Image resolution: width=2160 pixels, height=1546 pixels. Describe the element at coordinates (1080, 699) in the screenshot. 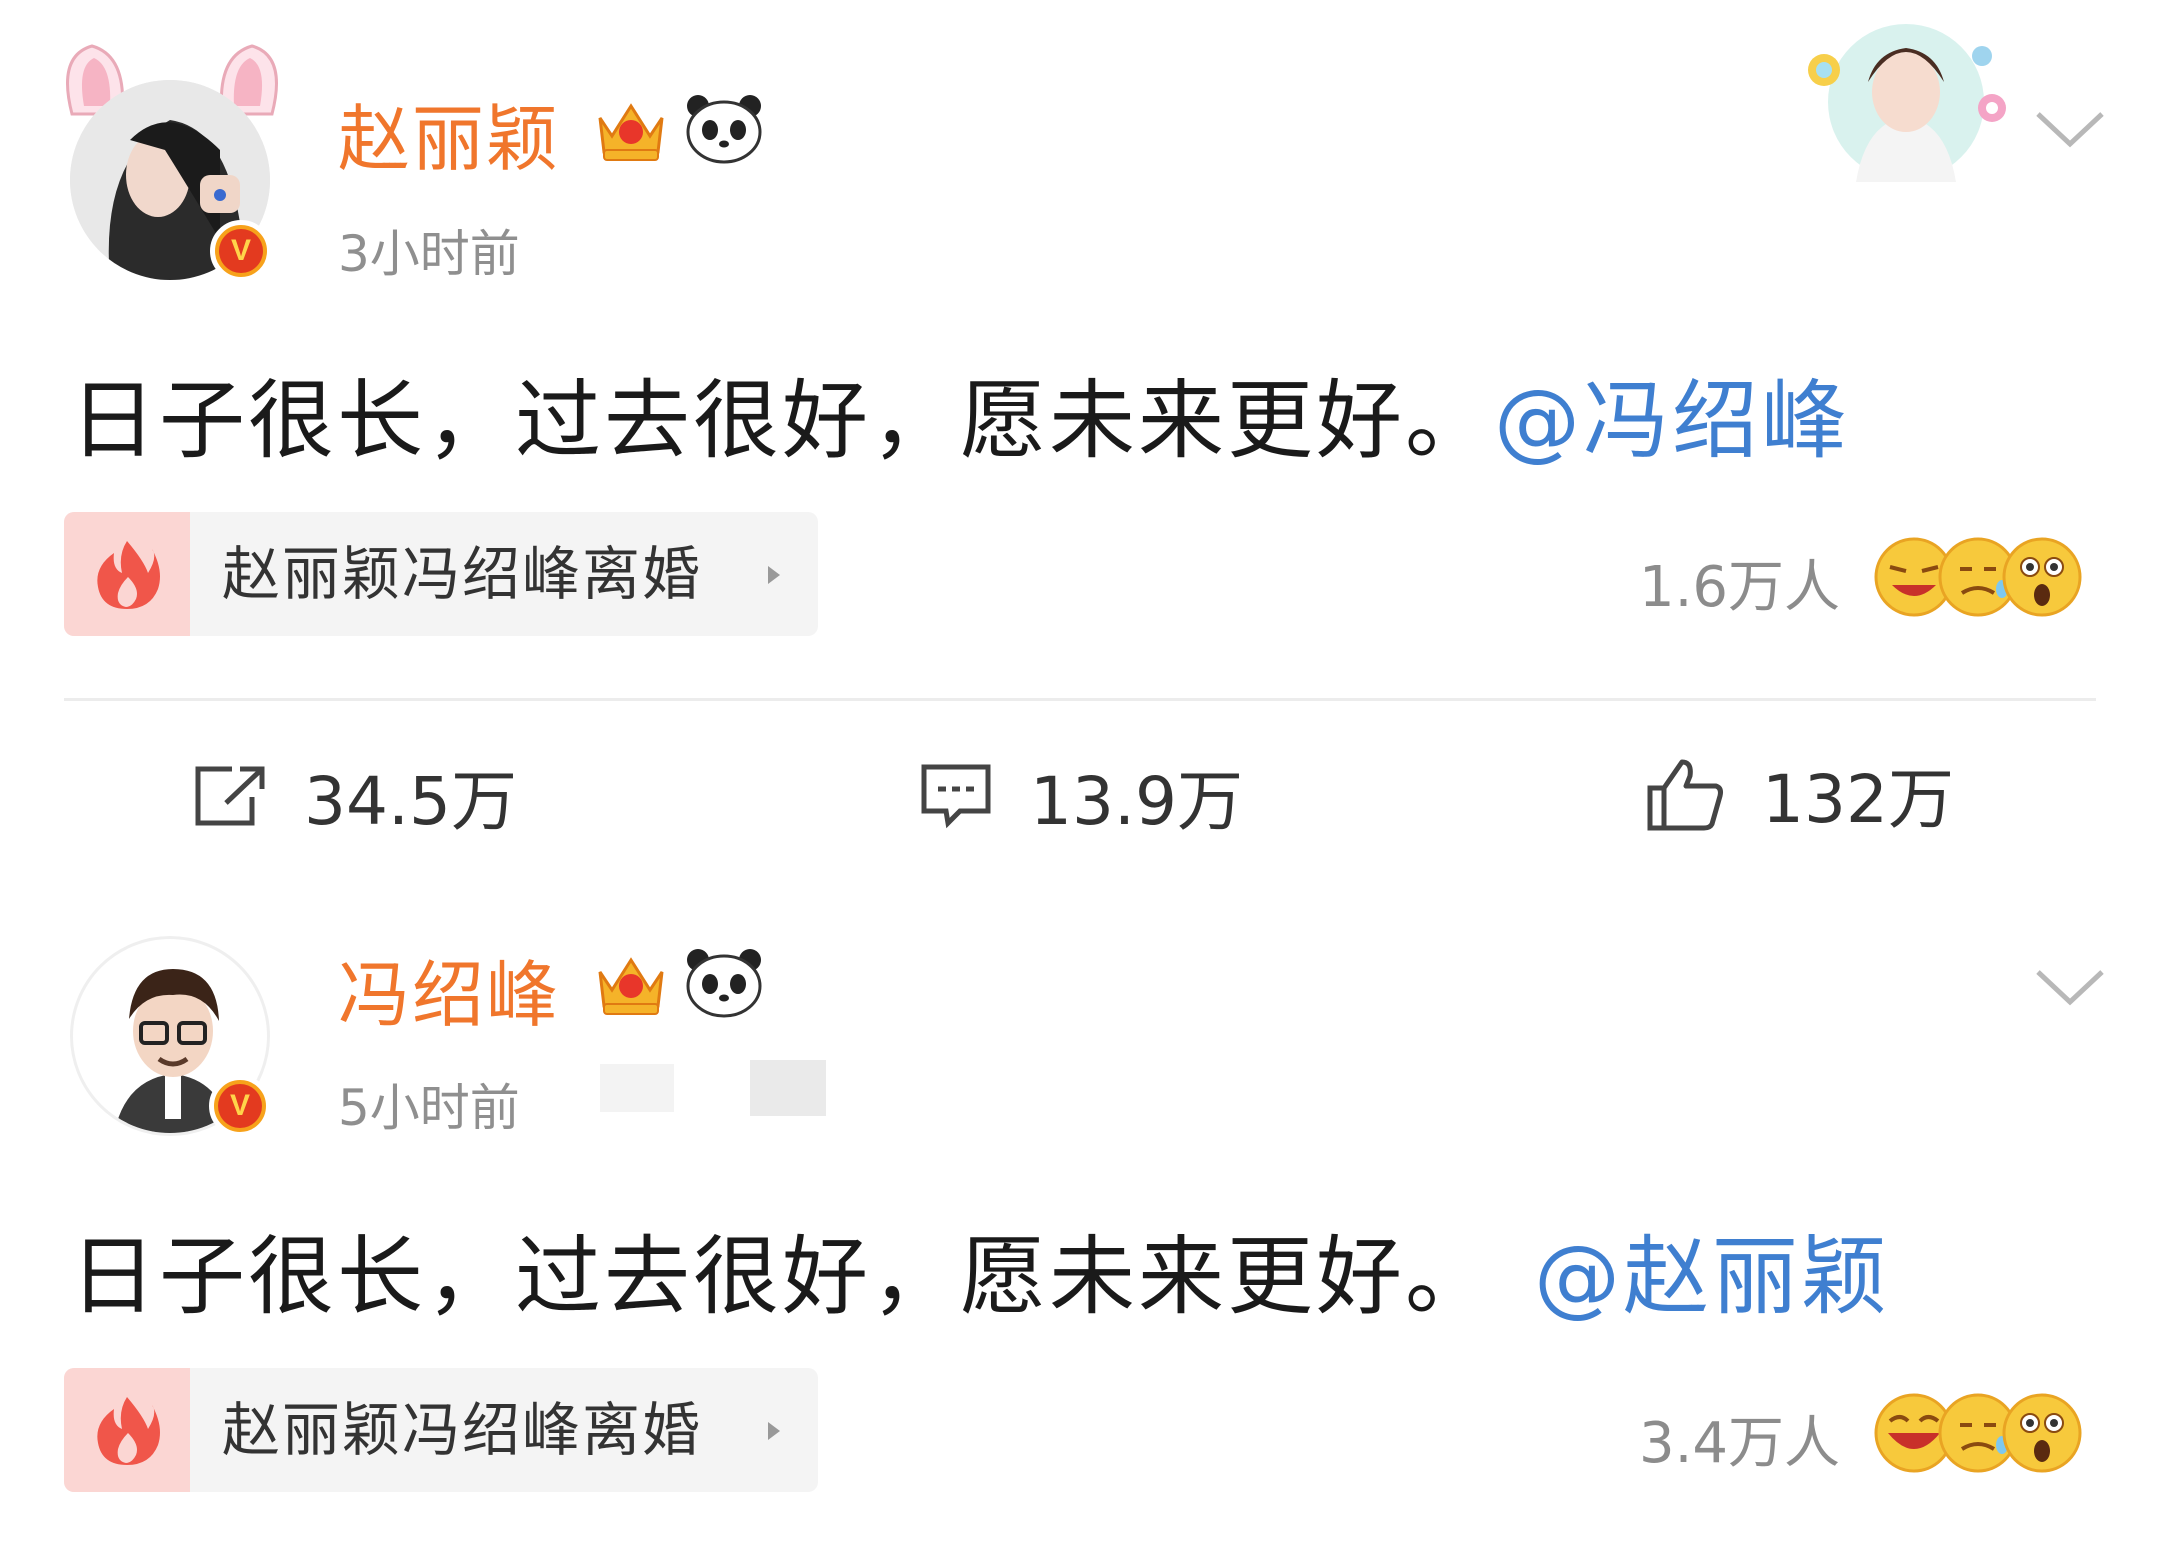

I see `divider` at that location.